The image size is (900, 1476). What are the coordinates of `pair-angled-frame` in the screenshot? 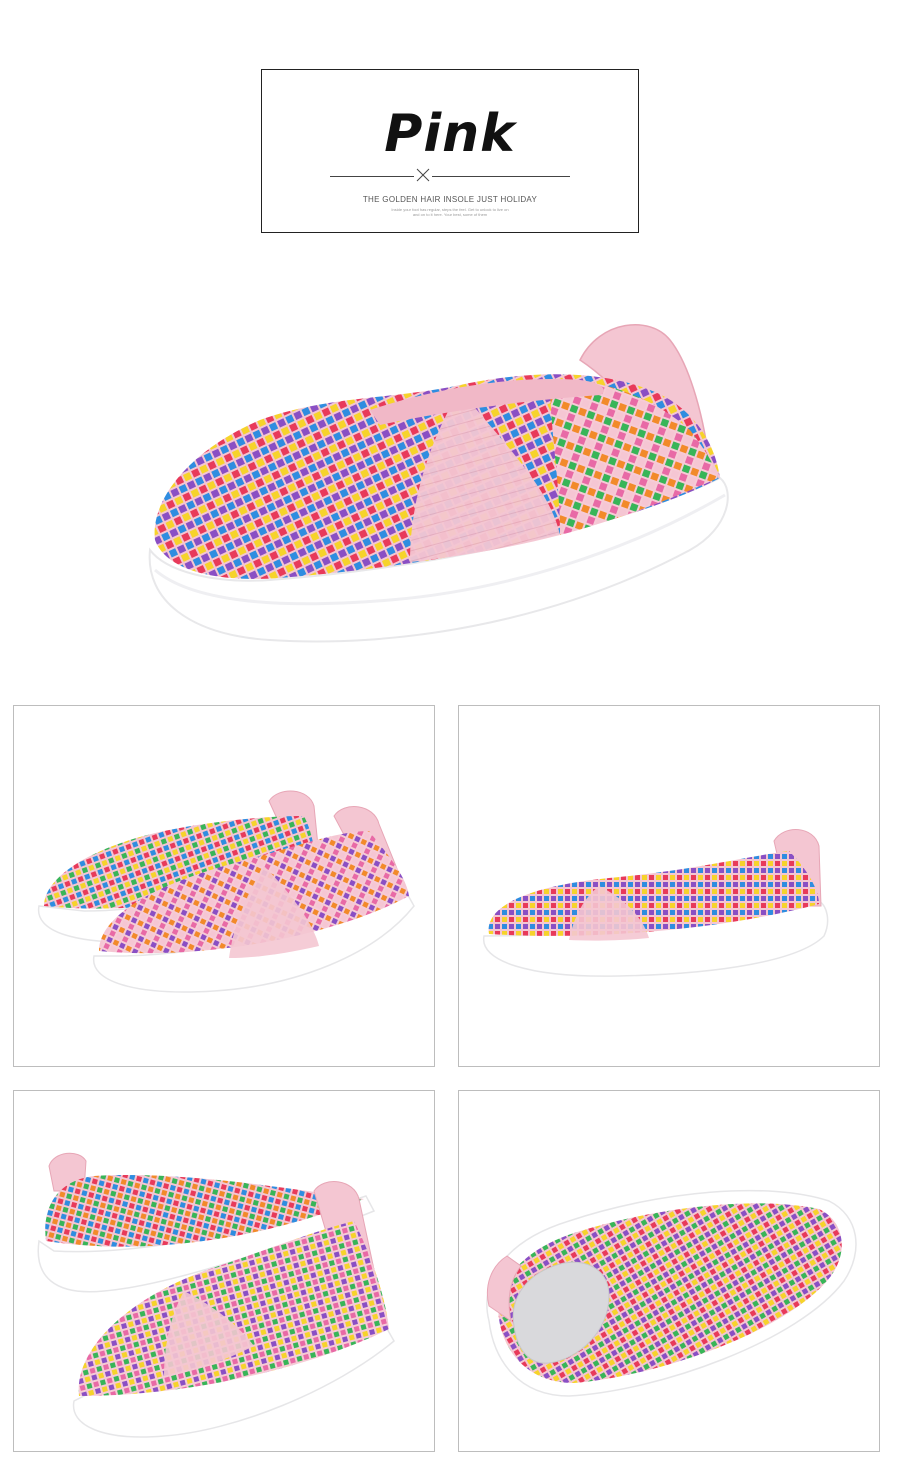 It's located at (224, 1271).